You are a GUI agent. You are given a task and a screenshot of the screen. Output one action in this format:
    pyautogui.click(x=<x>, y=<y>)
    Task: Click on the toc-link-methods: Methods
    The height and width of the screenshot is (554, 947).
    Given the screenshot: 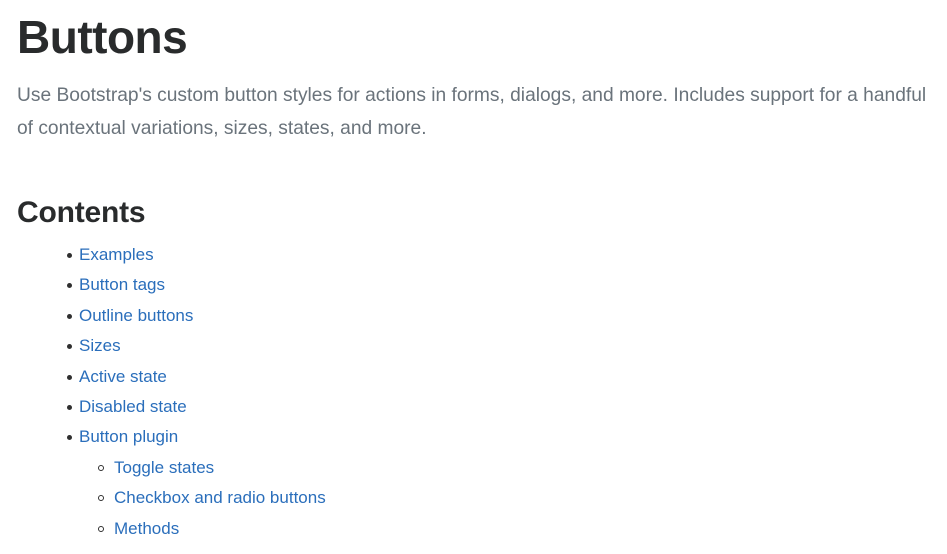 What is the action you would take?
    pyautogui.click(x=146, y=528)
    